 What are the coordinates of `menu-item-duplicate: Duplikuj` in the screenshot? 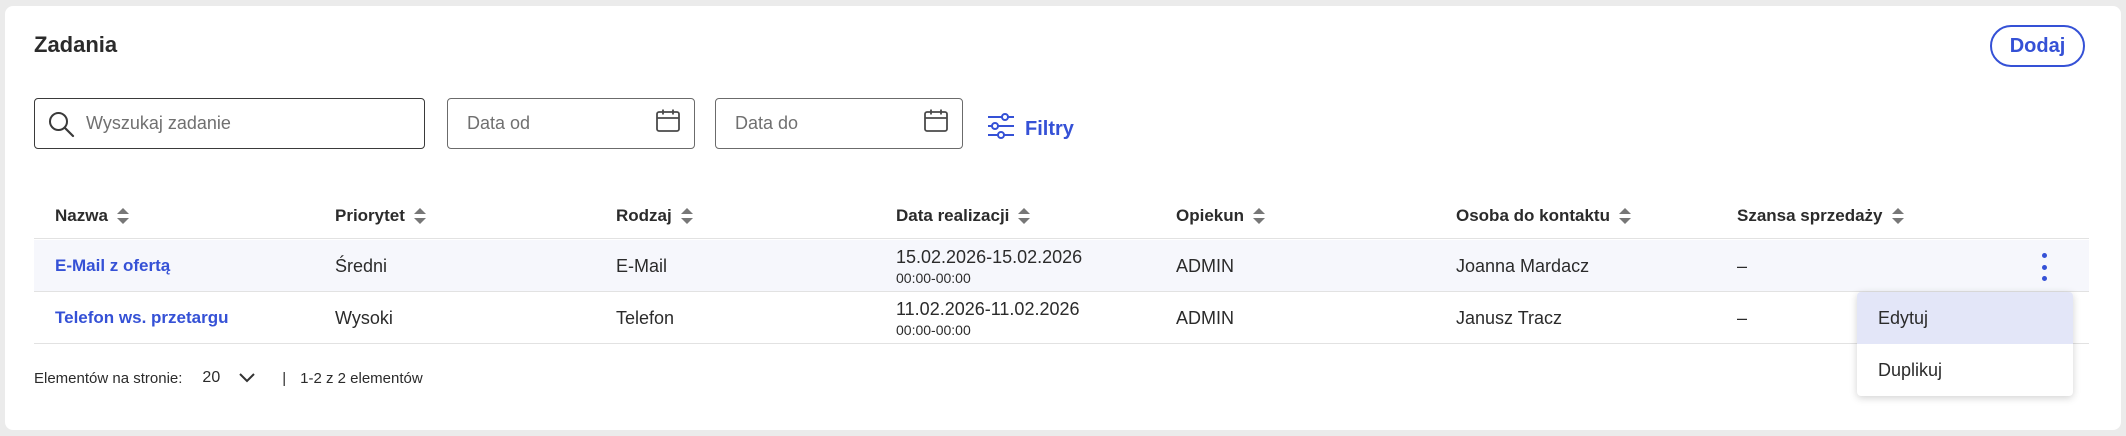 It's located at (1965, 370).